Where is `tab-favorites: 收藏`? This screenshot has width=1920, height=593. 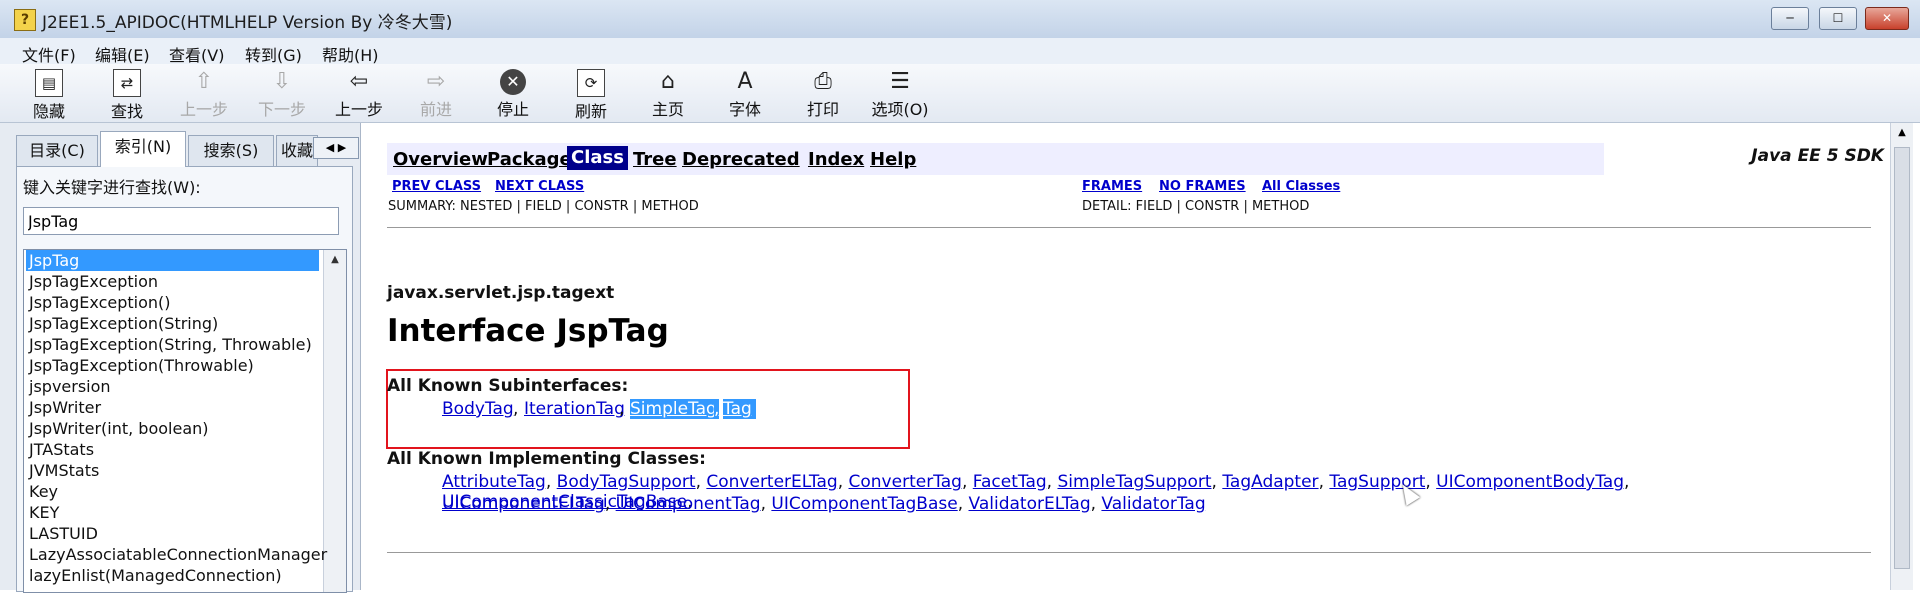 tab-favorites: 收藏 is located at coordinates (297, 150).